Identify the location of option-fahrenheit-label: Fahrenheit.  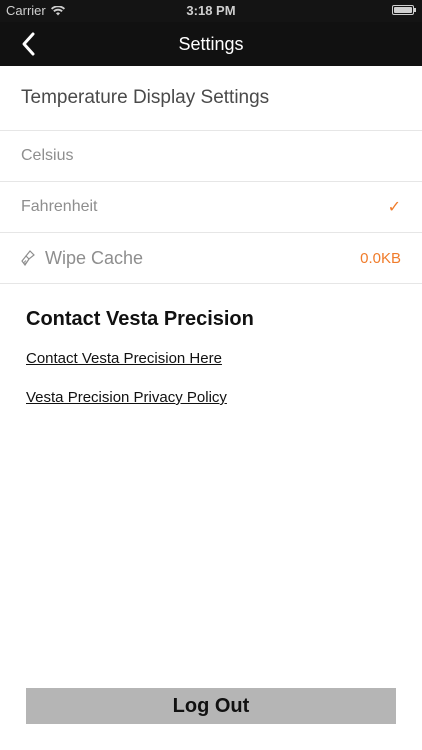
(59, 206).